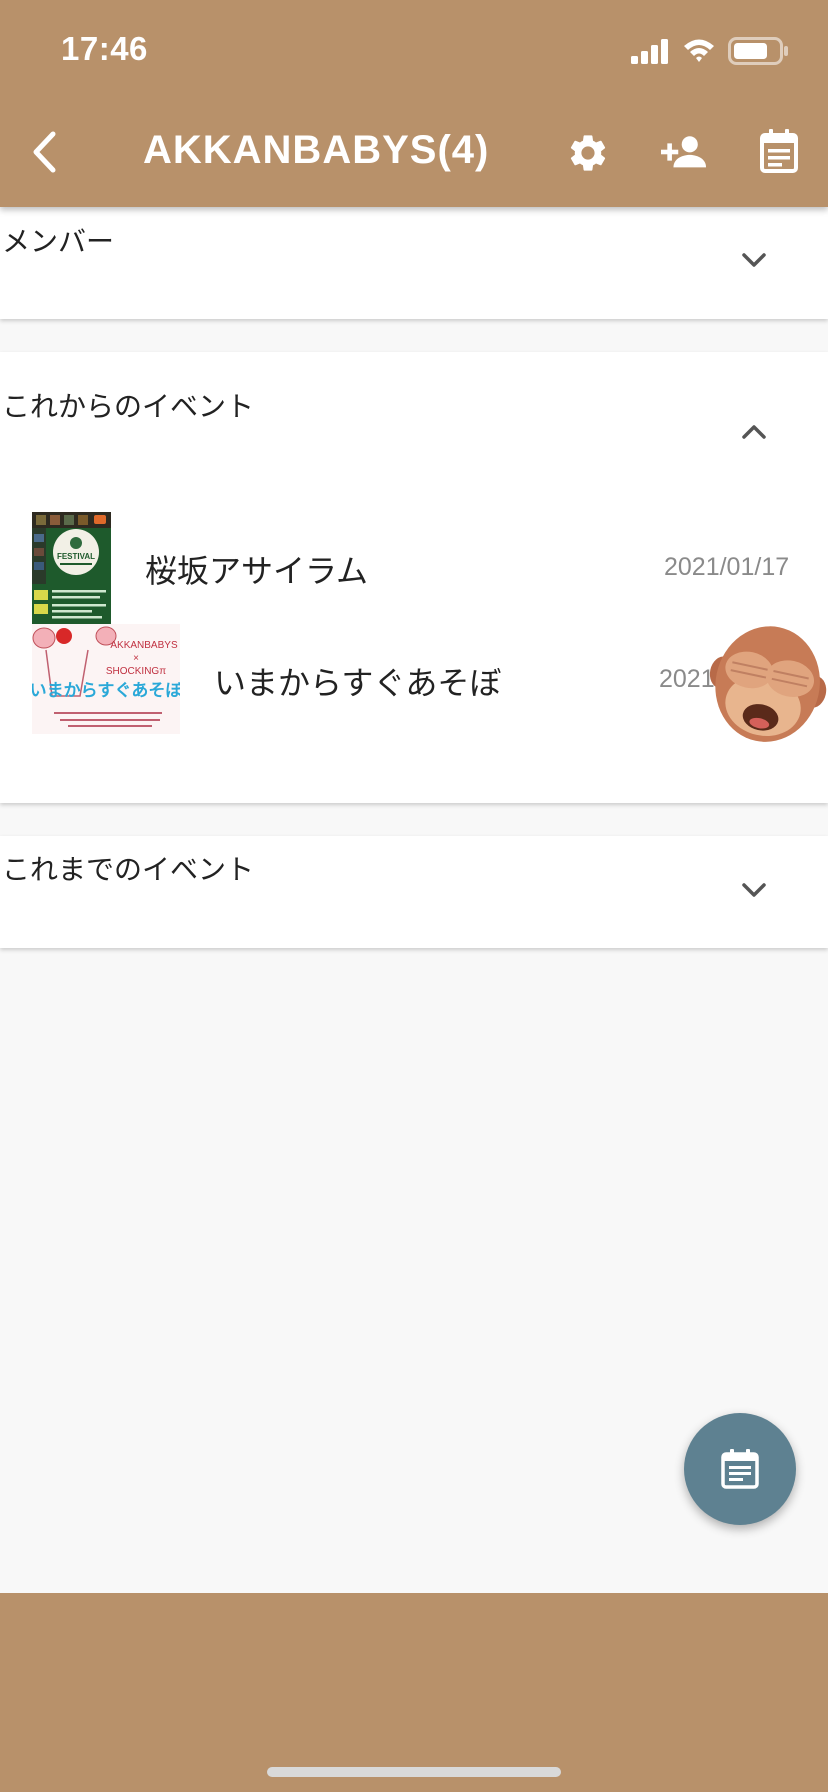 The width and height of the screenshot is (828, 1792). Describe the element at coordinates (71, 568) in the screenshot. I see `event-poster-image: FESTIVAL` at that location.